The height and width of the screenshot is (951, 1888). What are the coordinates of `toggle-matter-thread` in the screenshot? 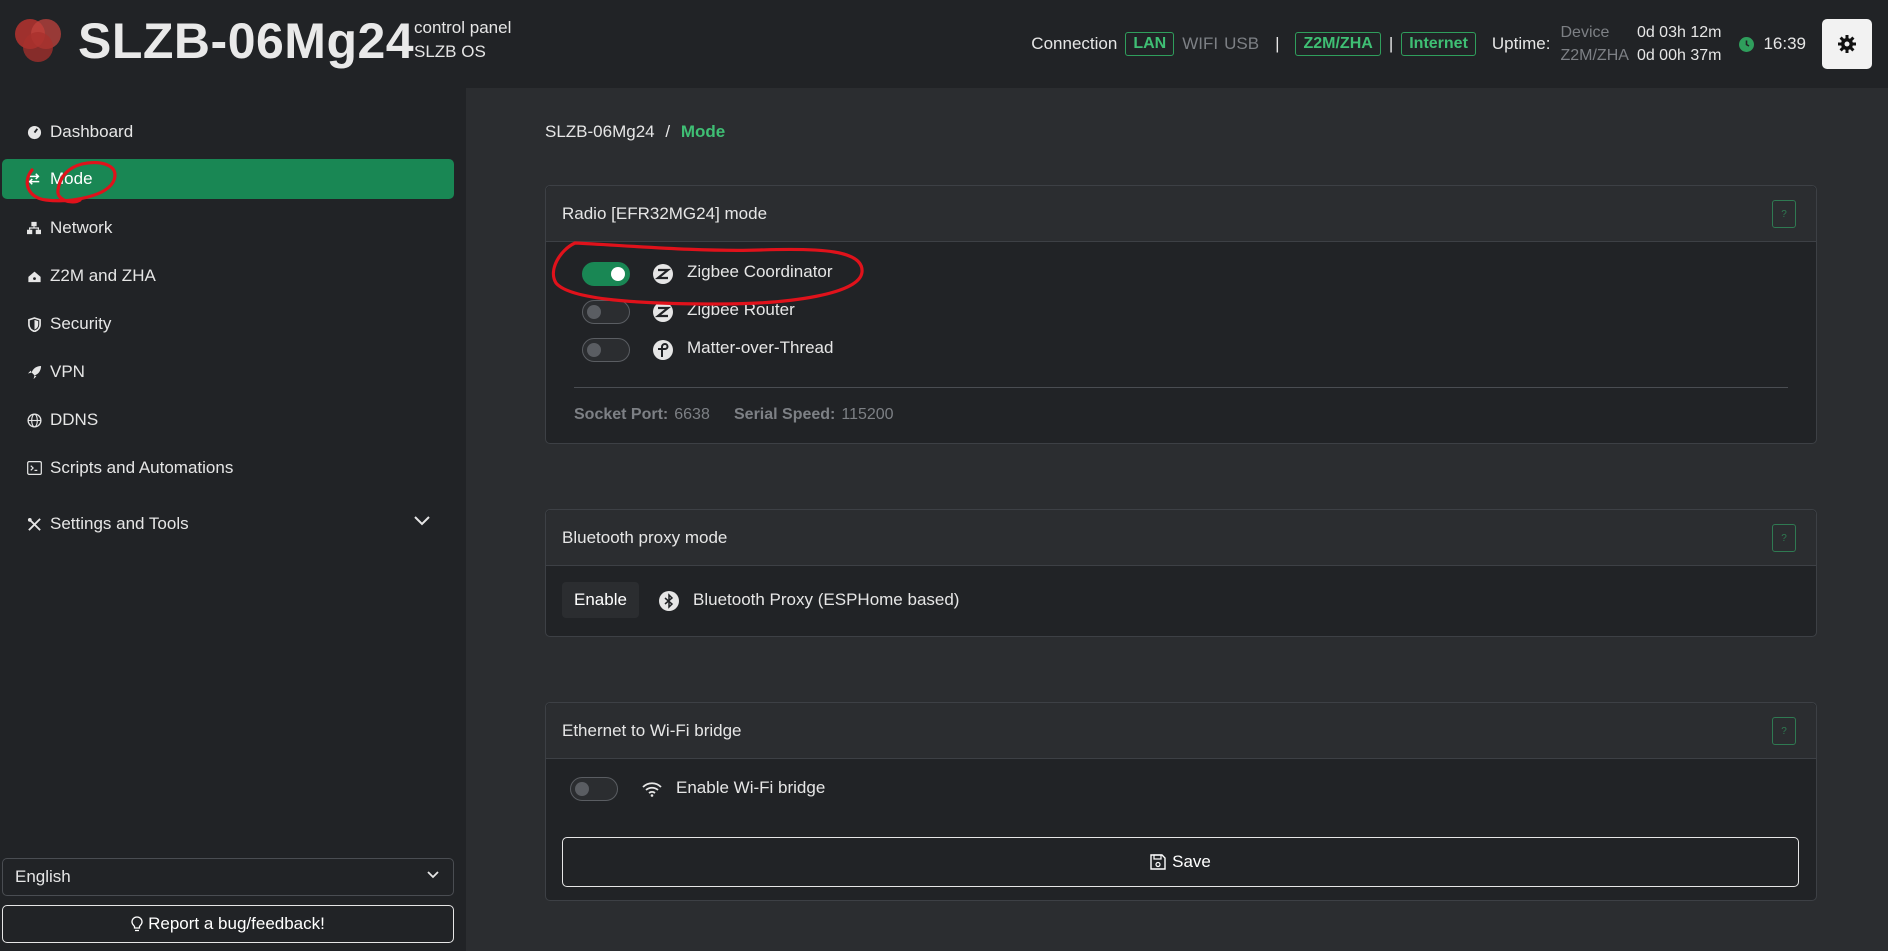 It's located at (606, 350).